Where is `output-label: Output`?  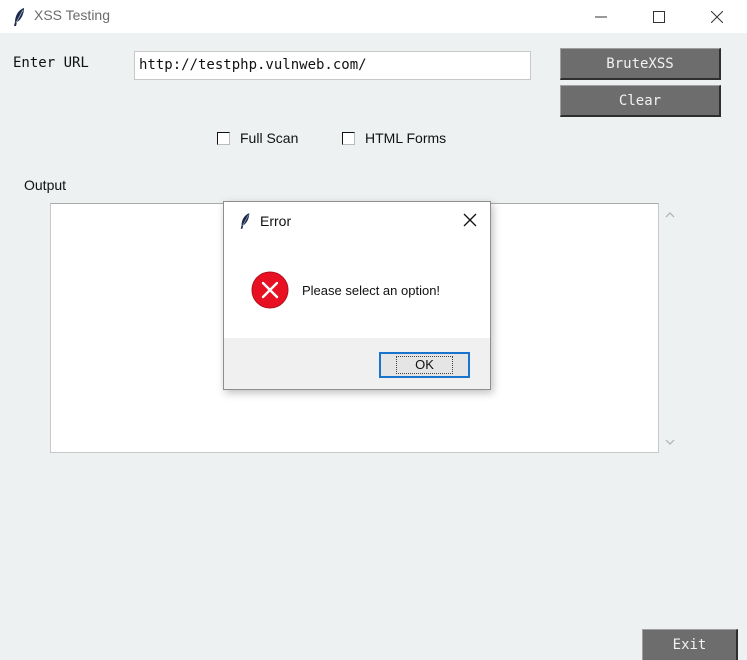
output-label: Output is located at coordinates (45, 185).